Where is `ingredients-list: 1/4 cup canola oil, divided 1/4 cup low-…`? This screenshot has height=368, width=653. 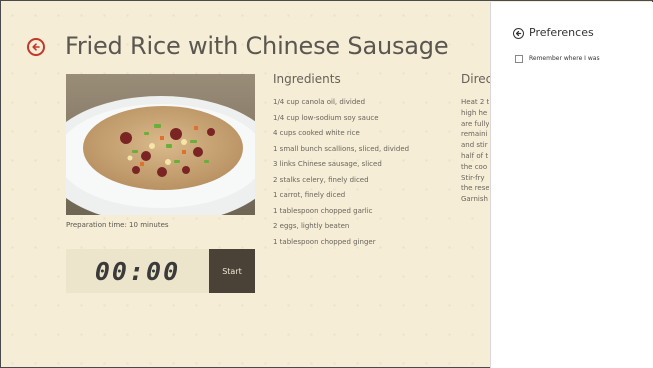 ingredients-list: 1/4 cup canola oil, divided 1/4 cup low-… is located at coordinates (341, 174).